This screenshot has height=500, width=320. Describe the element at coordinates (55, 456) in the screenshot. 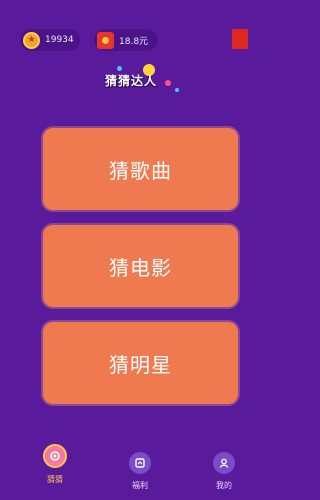

I see `guess-icon` at that location.